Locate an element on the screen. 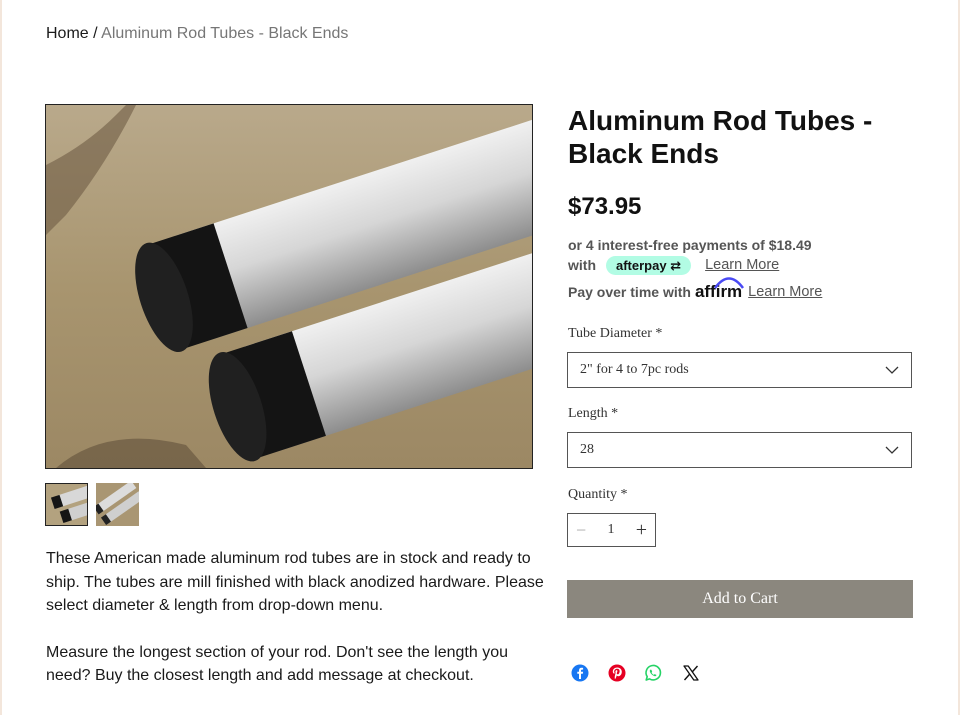  afterpay-installments-text: or 4 interest-free payments of $18.49 is located at coordinates (690, 245).